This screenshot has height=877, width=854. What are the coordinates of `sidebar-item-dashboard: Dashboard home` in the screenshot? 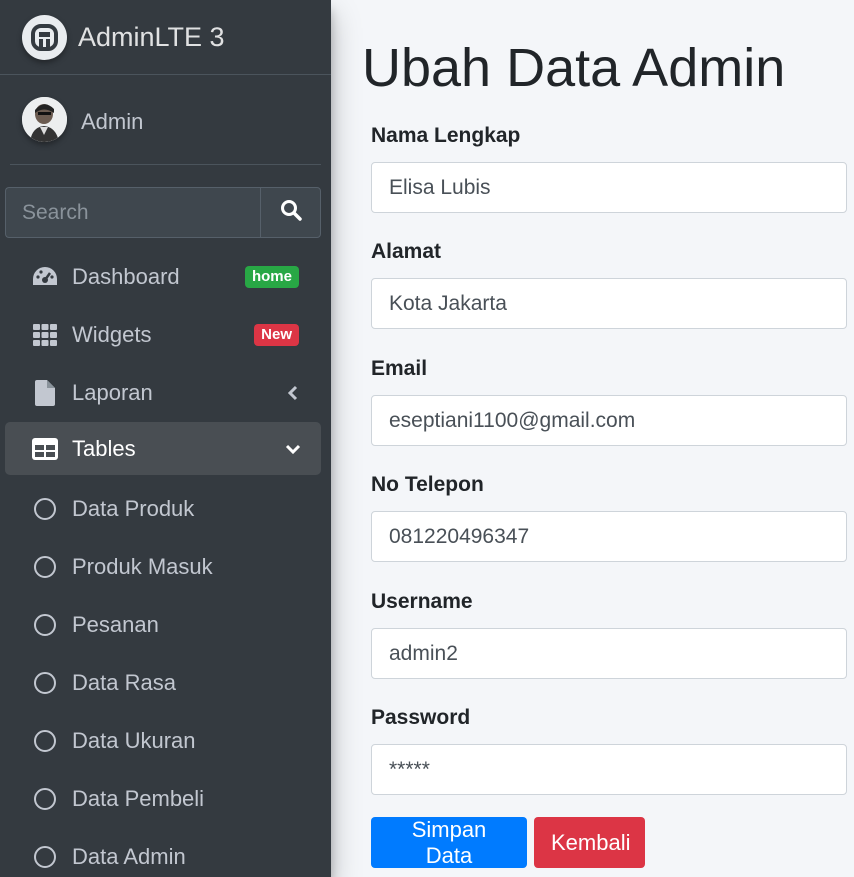 It's located at (163, 277).